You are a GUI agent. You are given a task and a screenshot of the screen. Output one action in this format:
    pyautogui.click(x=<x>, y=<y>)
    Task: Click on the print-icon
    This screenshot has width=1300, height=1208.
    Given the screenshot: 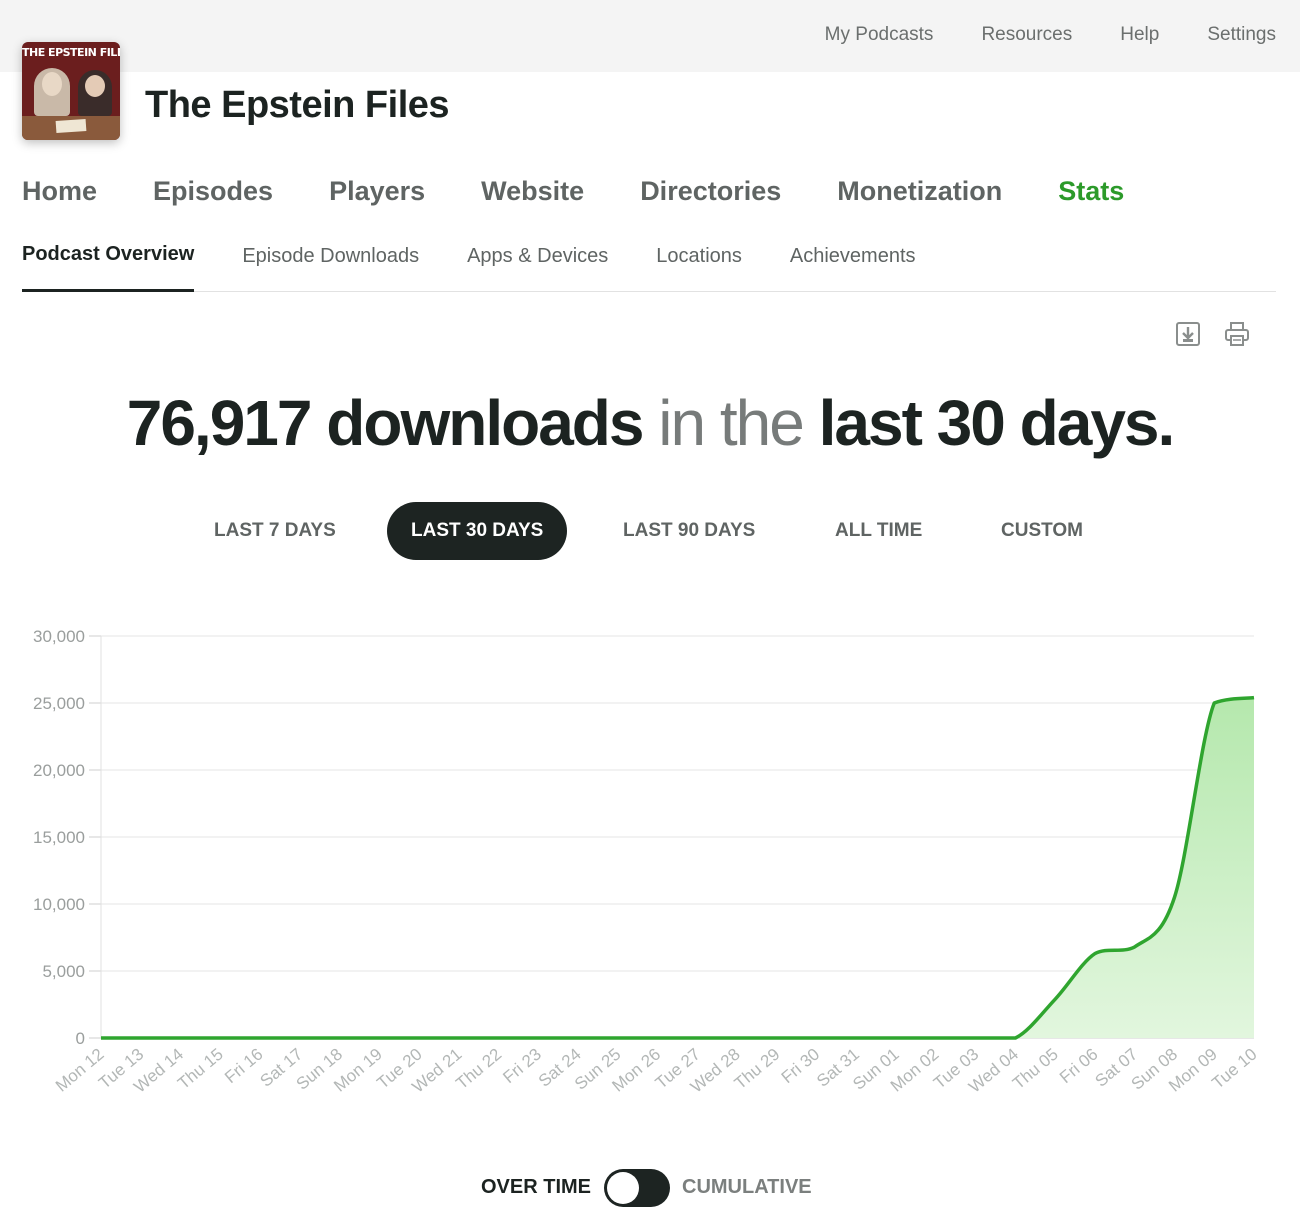 What is the action you would take?
    pyautogui.click(x=1237, y=334)
    